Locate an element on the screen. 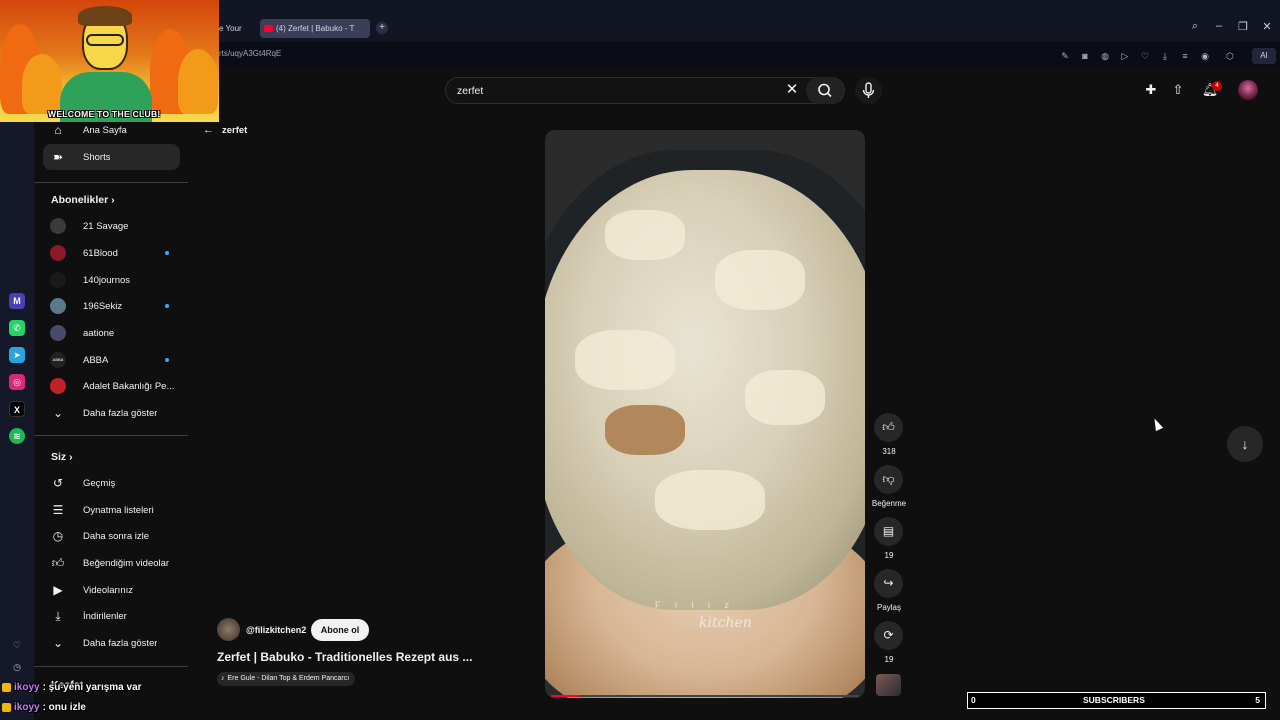 The width and height of the screenshot is (1280, 720). close-window-button: ✕ is located at coordinates (1267, 28).